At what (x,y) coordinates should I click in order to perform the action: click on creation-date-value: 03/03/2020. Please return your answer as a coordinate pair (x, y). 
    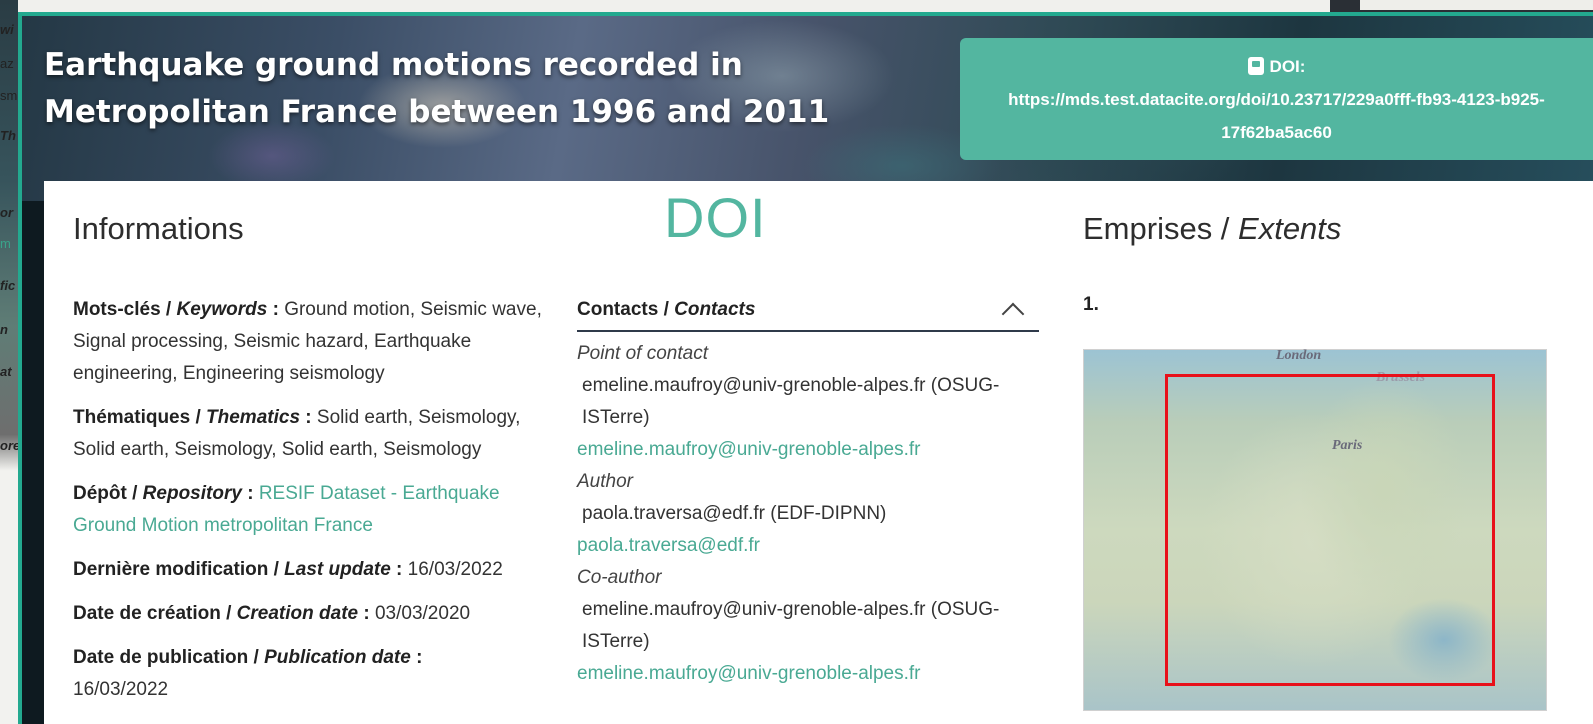
    Looking at the image, I should click on (422, 613).